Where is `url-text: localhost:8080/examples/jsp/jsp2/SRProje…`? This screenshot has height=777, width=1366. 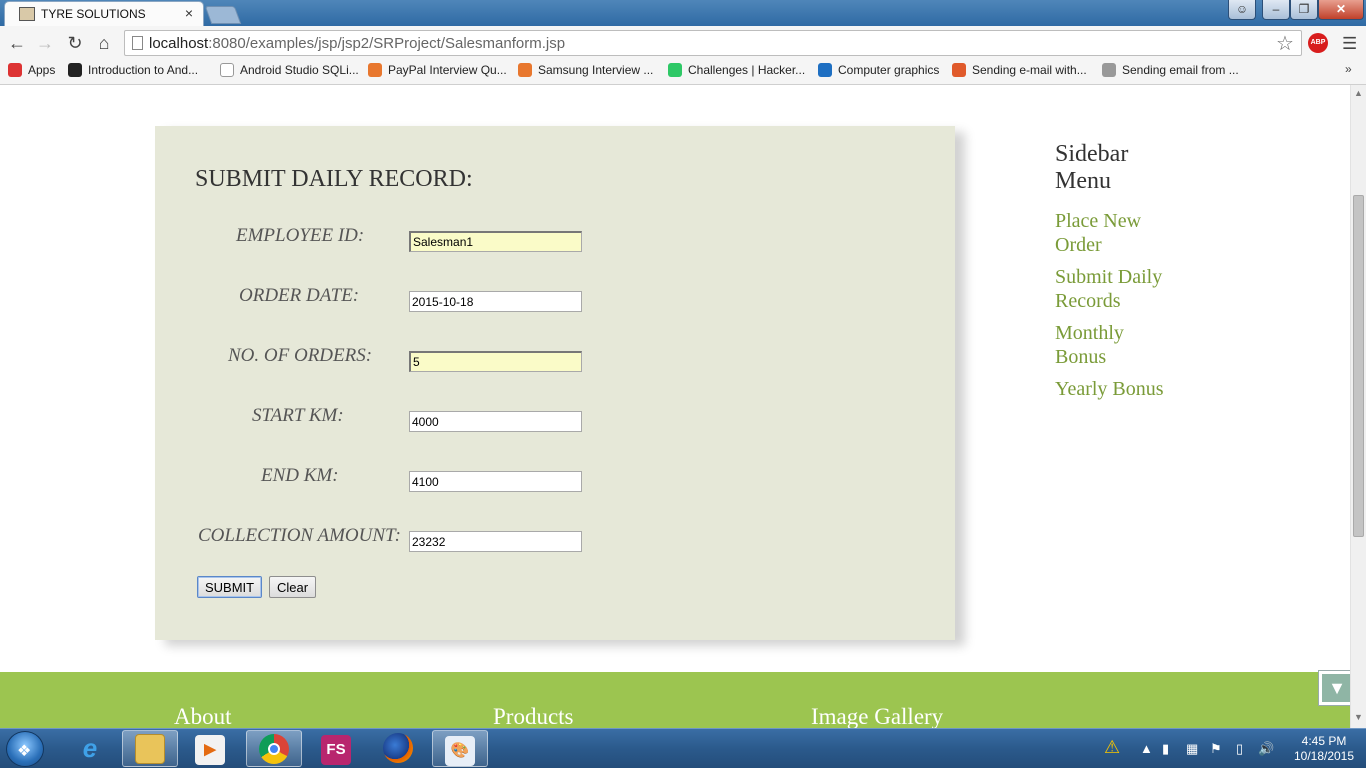
url-text: localhost:8080/examples/jsp/jsp2/SRProje… is located at coordinates (357, 43).